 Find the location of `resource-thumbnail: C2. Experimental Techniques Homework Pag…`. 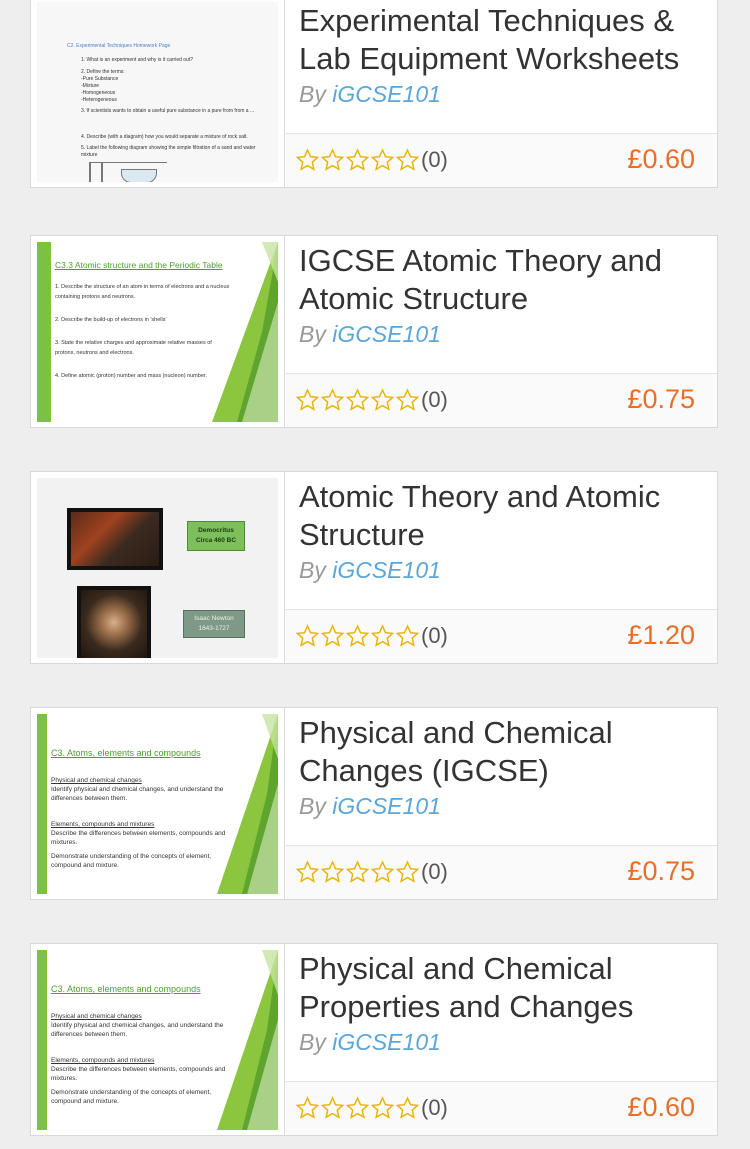

resource-thumbnail: C2. Experimental Techniques Homework Pag… is located at coordinates (157, 92).